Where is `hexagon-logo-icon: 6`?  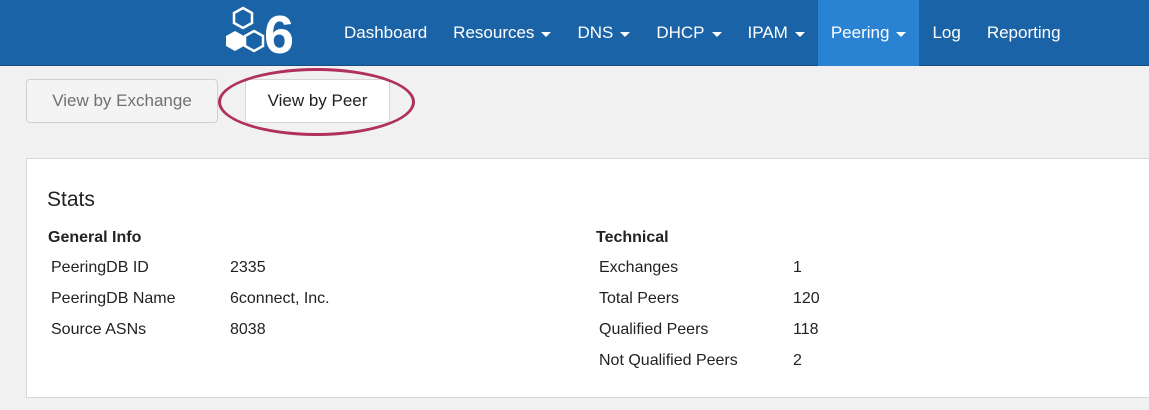 hexagon-logo-icon: 6 is located at coordinates (260, 33).